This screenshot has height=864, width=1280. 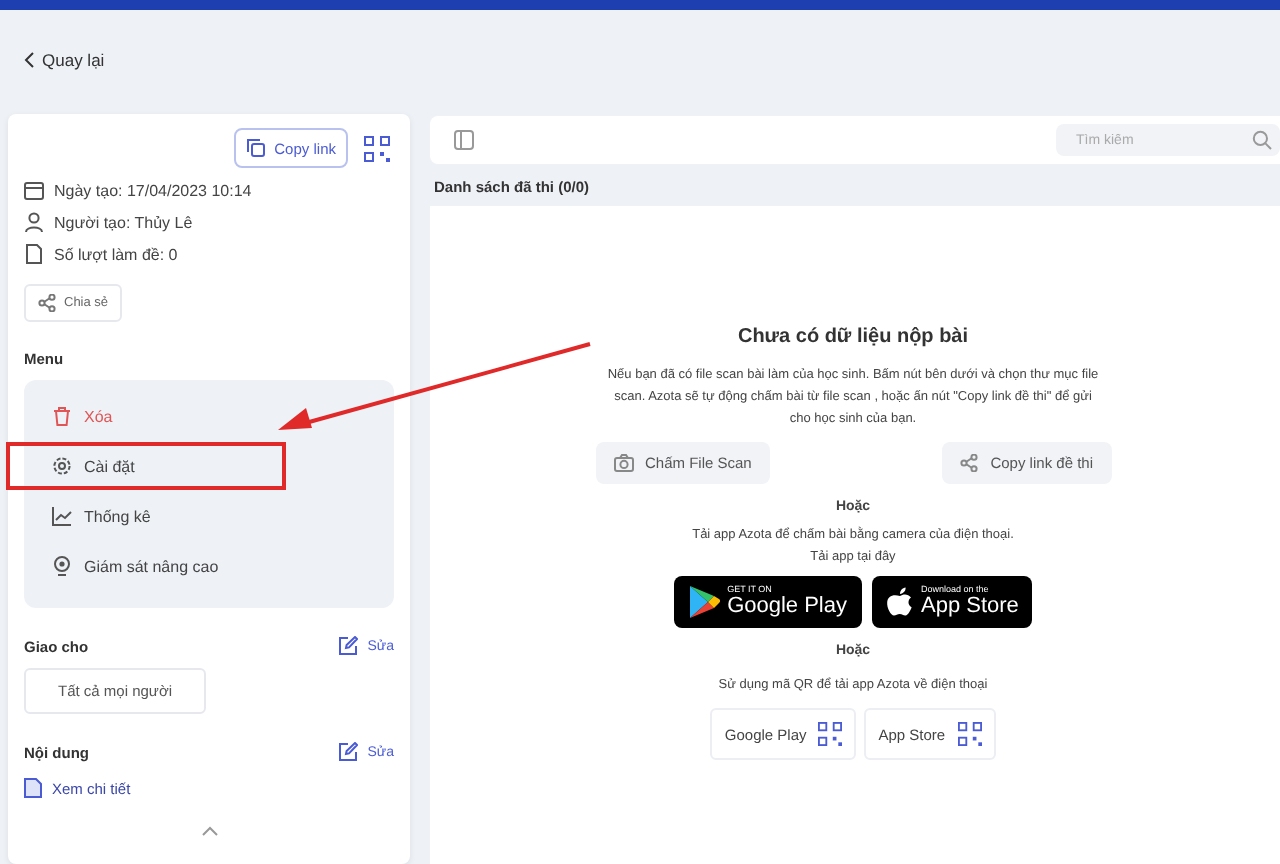 I want to click on camera-icon, so click(x=623, y=463).